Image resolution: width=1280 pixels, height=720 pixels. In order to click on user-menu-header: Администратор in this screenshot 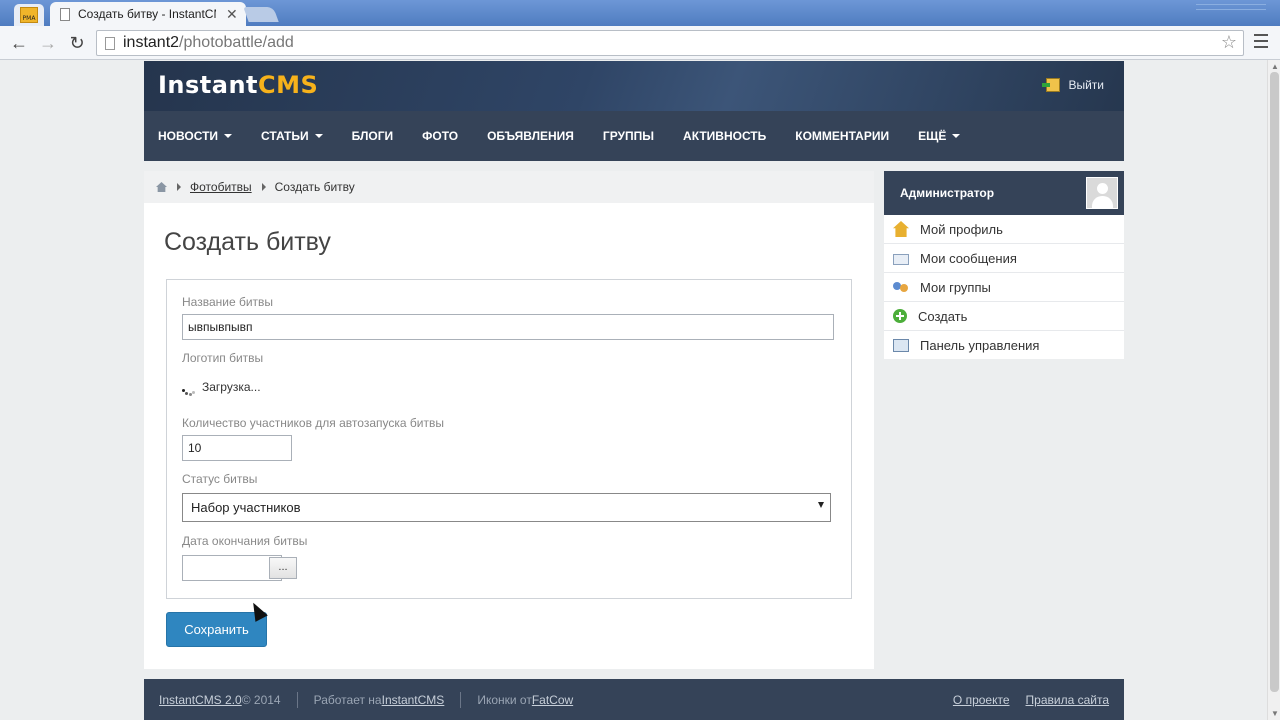, I will do `click(1004, 193)`.